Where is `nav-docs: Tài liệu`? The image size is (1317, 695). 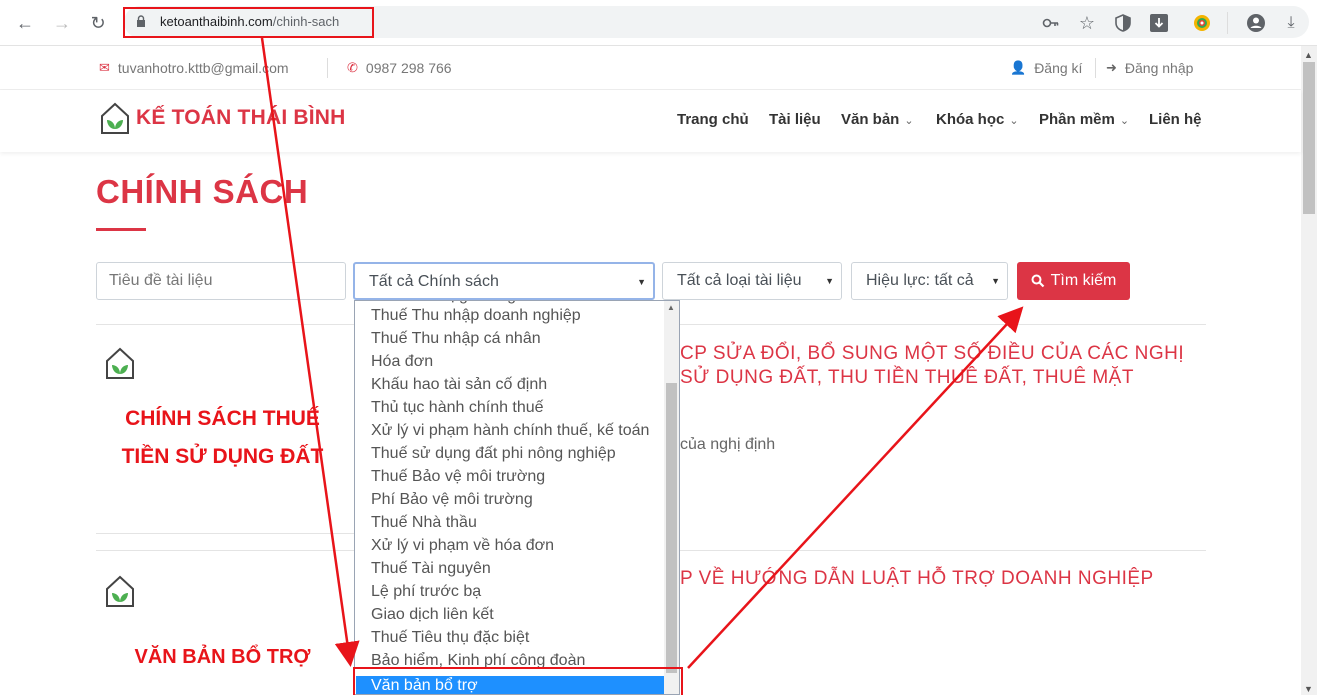
nav-docs: Tài liệu is located at coordinates (795, 119).